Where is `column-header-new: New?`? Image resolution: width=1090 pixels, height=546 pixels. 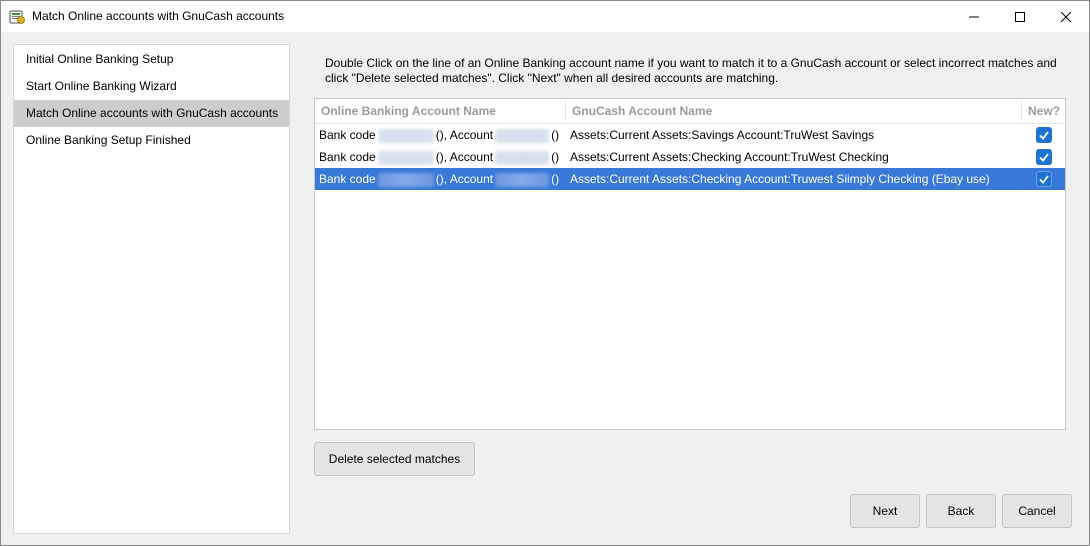
column-header-new: New? is located at coordinates (1044, 111).